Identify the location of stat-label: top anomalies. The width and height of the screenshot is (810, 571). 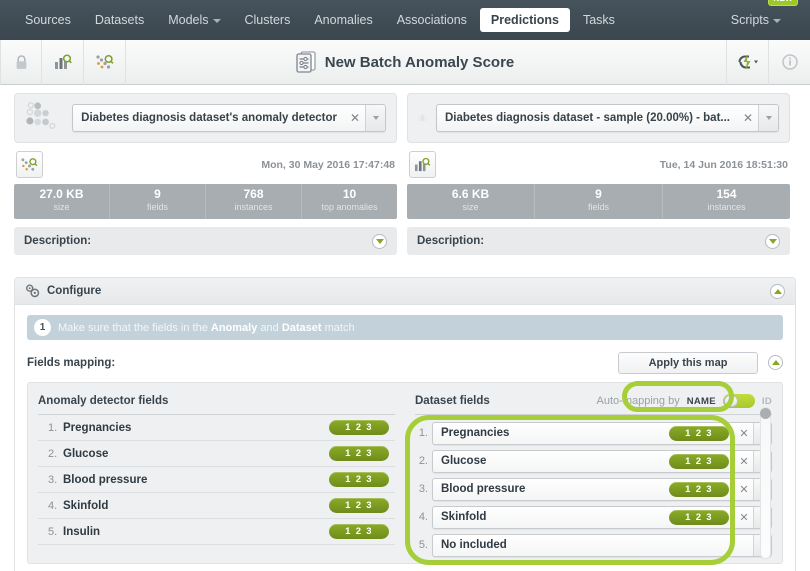
(349, 207).